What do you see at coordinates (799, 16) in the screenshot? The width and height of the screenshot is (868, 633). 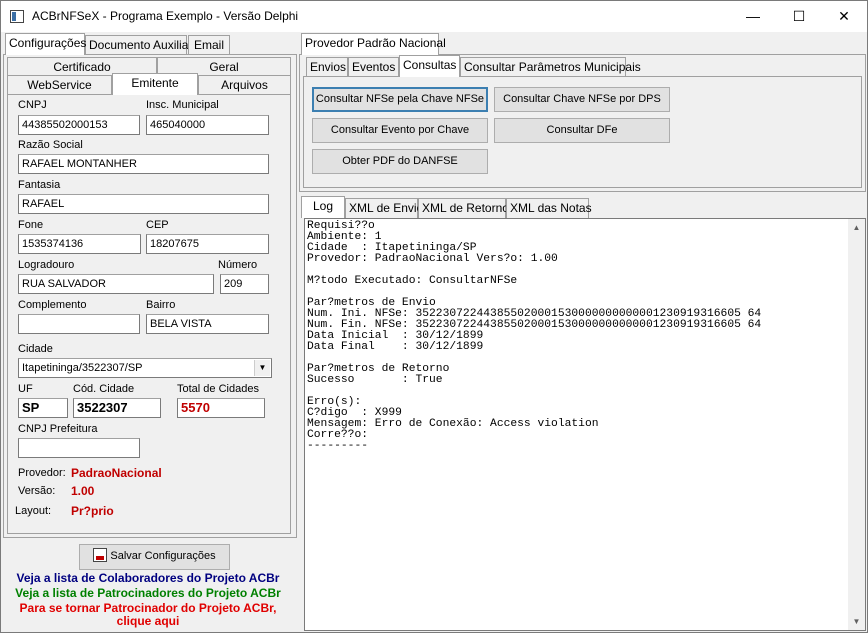 I see `maximize-button: ☐` at bounding box center [799, 16].